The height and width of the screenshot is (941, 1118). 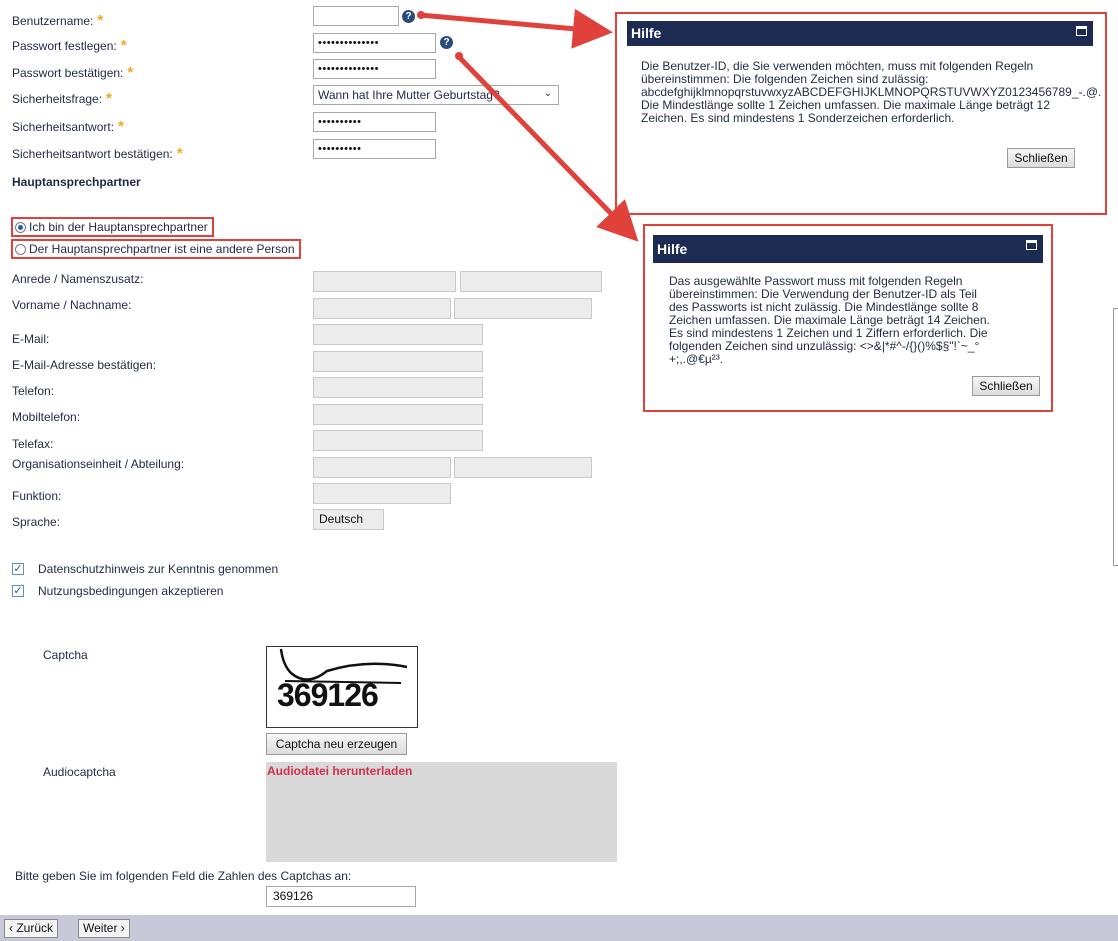 I want to click on back-button: ‹ Zurück, so click(x=31, y=928).